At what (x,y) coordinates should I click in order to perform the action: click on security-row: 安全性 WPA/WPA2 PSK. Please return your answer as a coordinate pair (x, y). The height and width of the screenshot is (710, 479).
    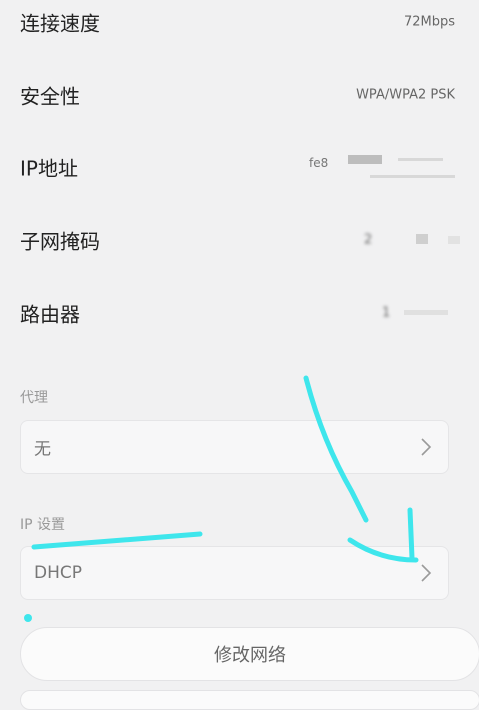
    Looking at the image, I should click on (239, 95).